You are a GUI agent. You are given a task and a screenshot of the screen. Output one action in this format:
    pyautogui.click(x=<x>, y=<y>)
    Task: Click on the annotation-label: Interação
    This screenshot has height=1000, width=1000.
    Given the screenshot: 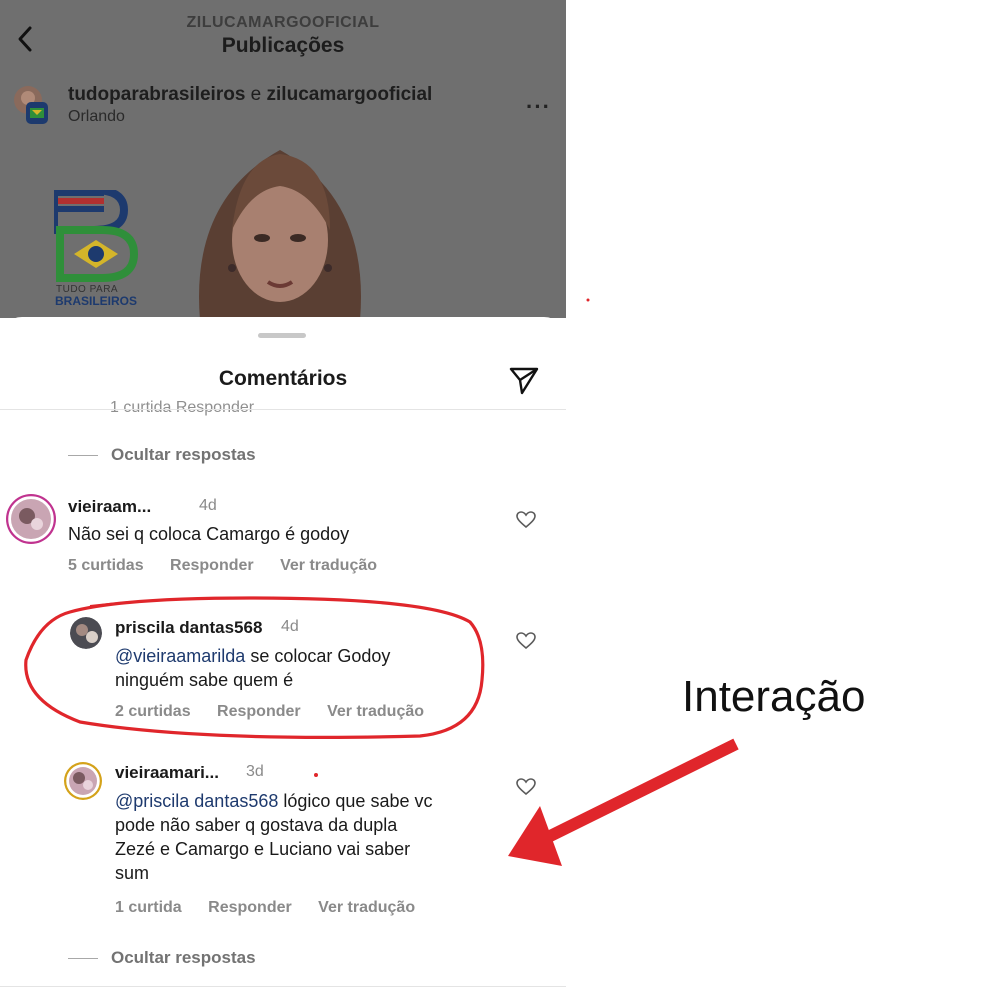 What is the action you would take?
    pyautogui.click(x=774, y=696)
    